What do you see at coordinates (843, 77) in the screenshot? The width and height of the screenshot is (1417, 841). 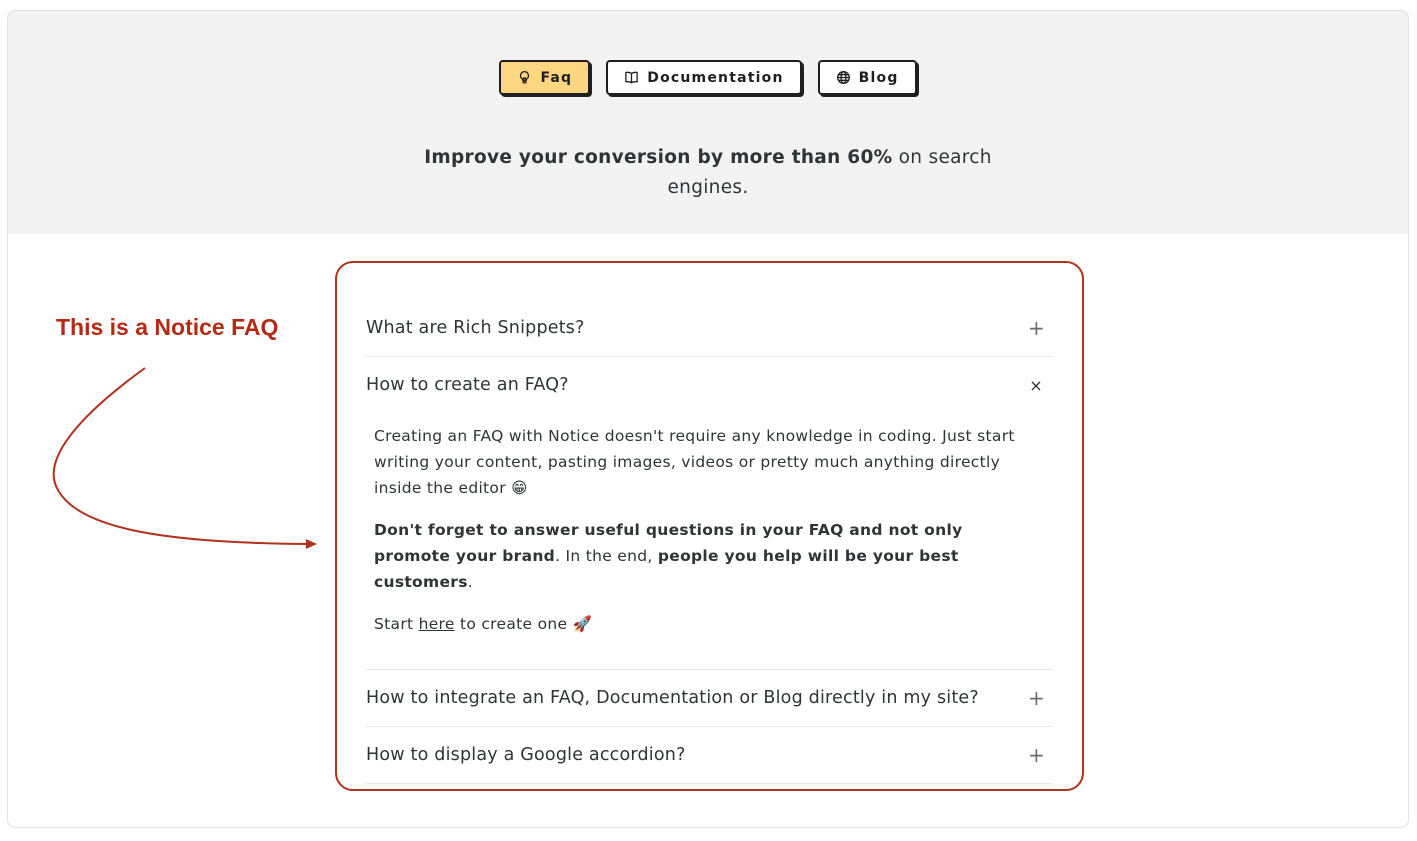 I see `globe-icon` at bounding box center [843, 77].